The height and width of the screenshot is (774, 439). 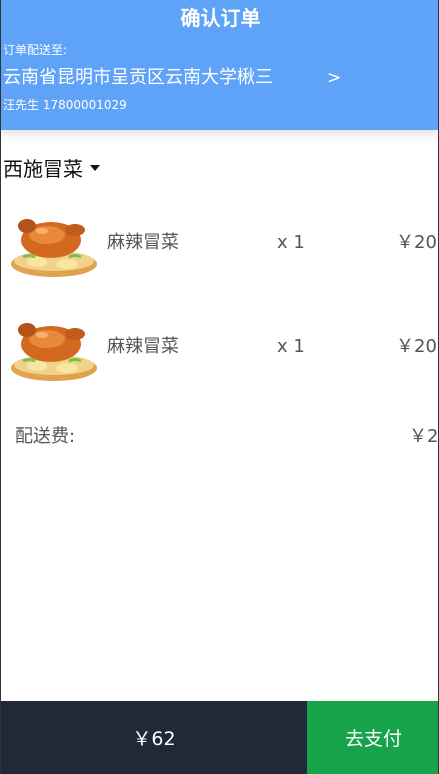 What do you see at coordinates (154, 737) in the screenshot?
I see `order-total: ￥62` at bounding box center [154, 737].